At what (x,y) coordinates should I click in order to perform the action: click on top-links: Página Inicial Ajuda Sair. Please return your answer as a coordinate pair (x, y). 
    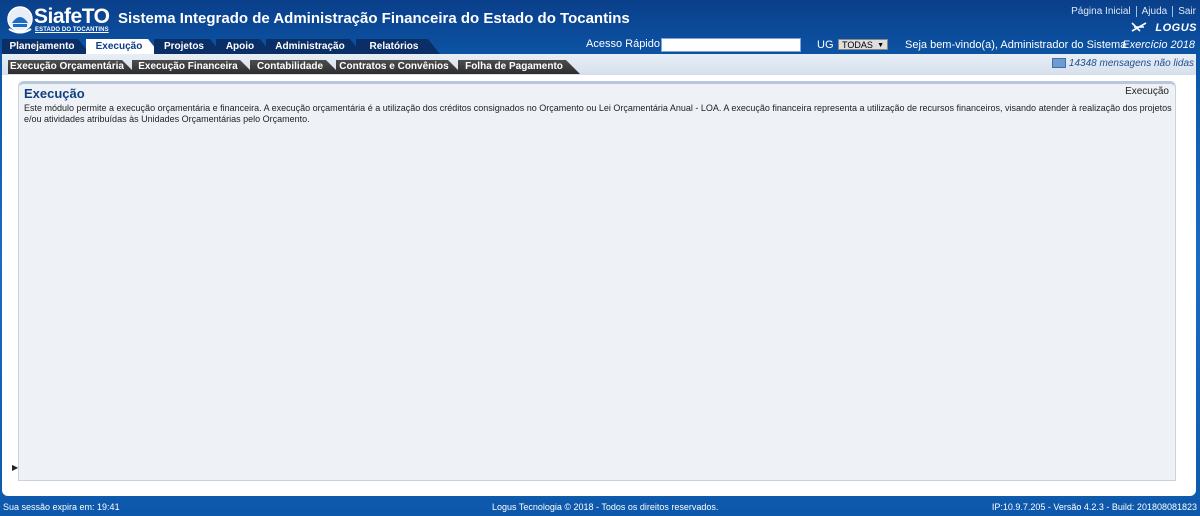
    Looking at the image, I should click on (1133, 11).